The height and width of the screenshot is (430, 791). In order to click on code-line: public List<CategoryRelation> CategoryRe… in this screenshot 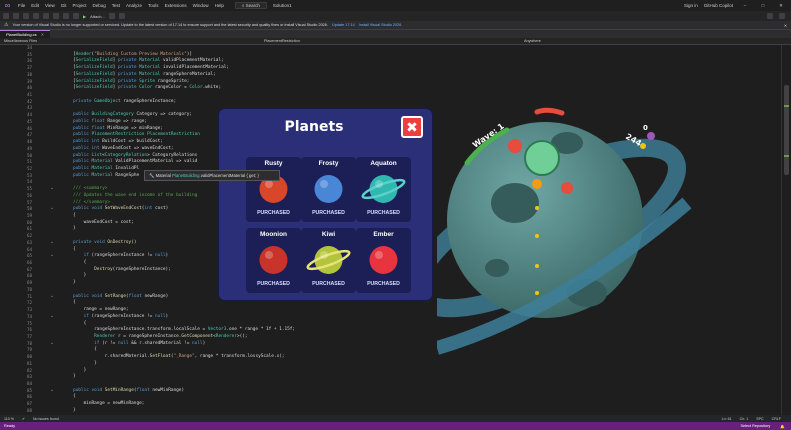, I will do `click(135, 155)`.